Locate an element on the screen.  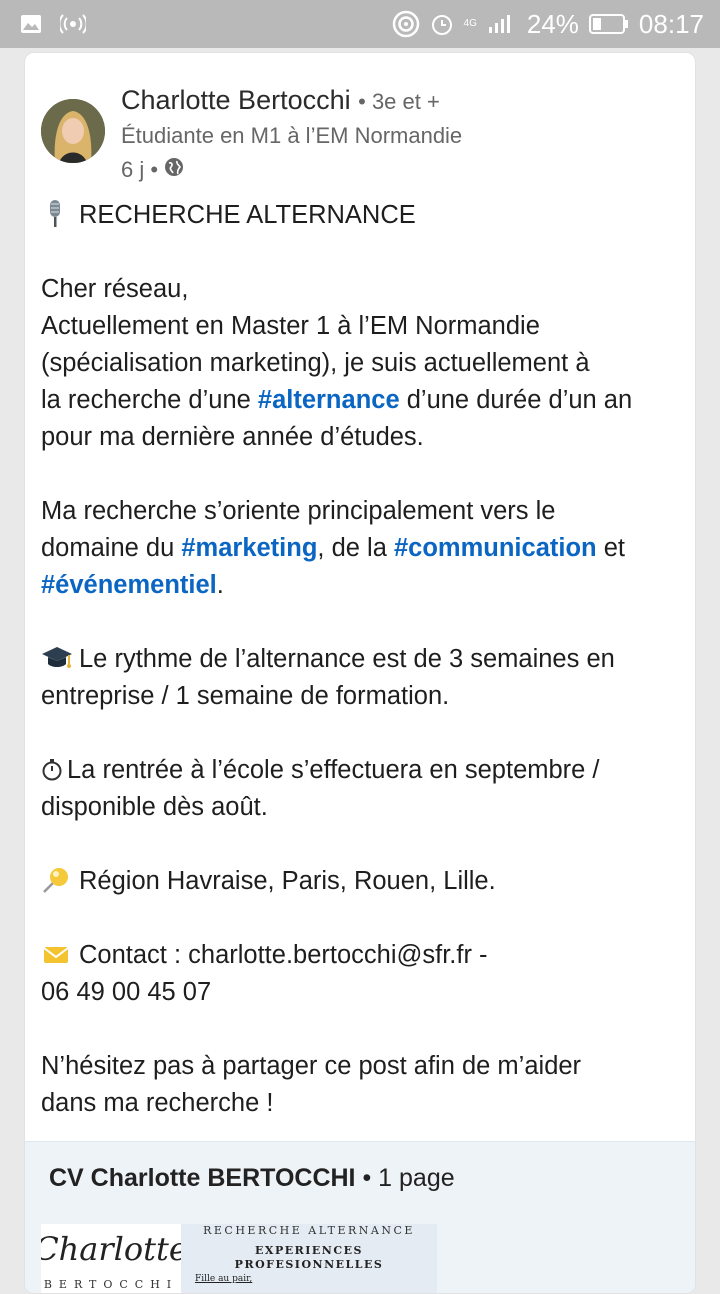
post-line: disponible dès août. is located at coordinates (154, 807).